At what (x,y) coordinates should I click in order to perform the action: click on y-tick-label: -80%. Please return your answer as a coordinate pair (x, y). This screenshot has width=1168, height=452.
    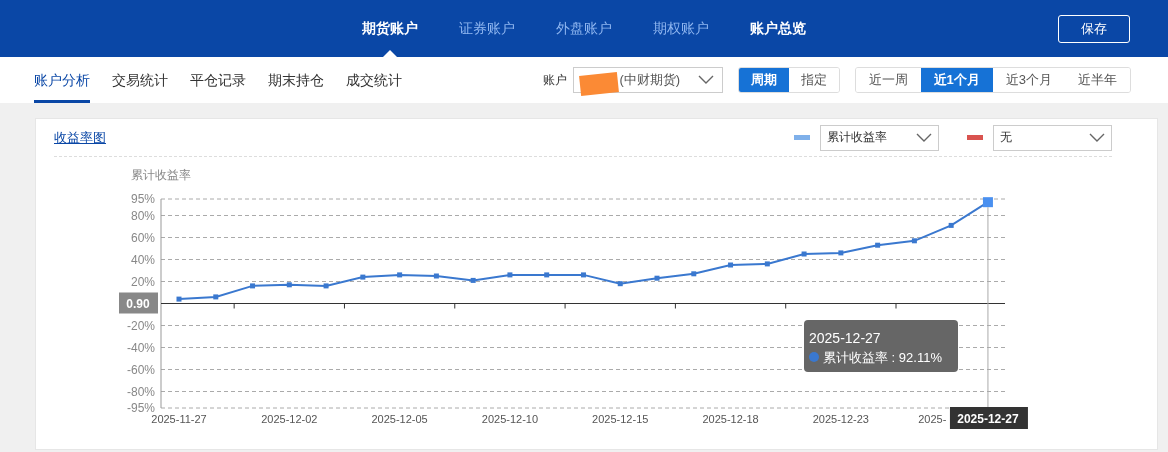
    Looking at the image, I should click on (141, 391).